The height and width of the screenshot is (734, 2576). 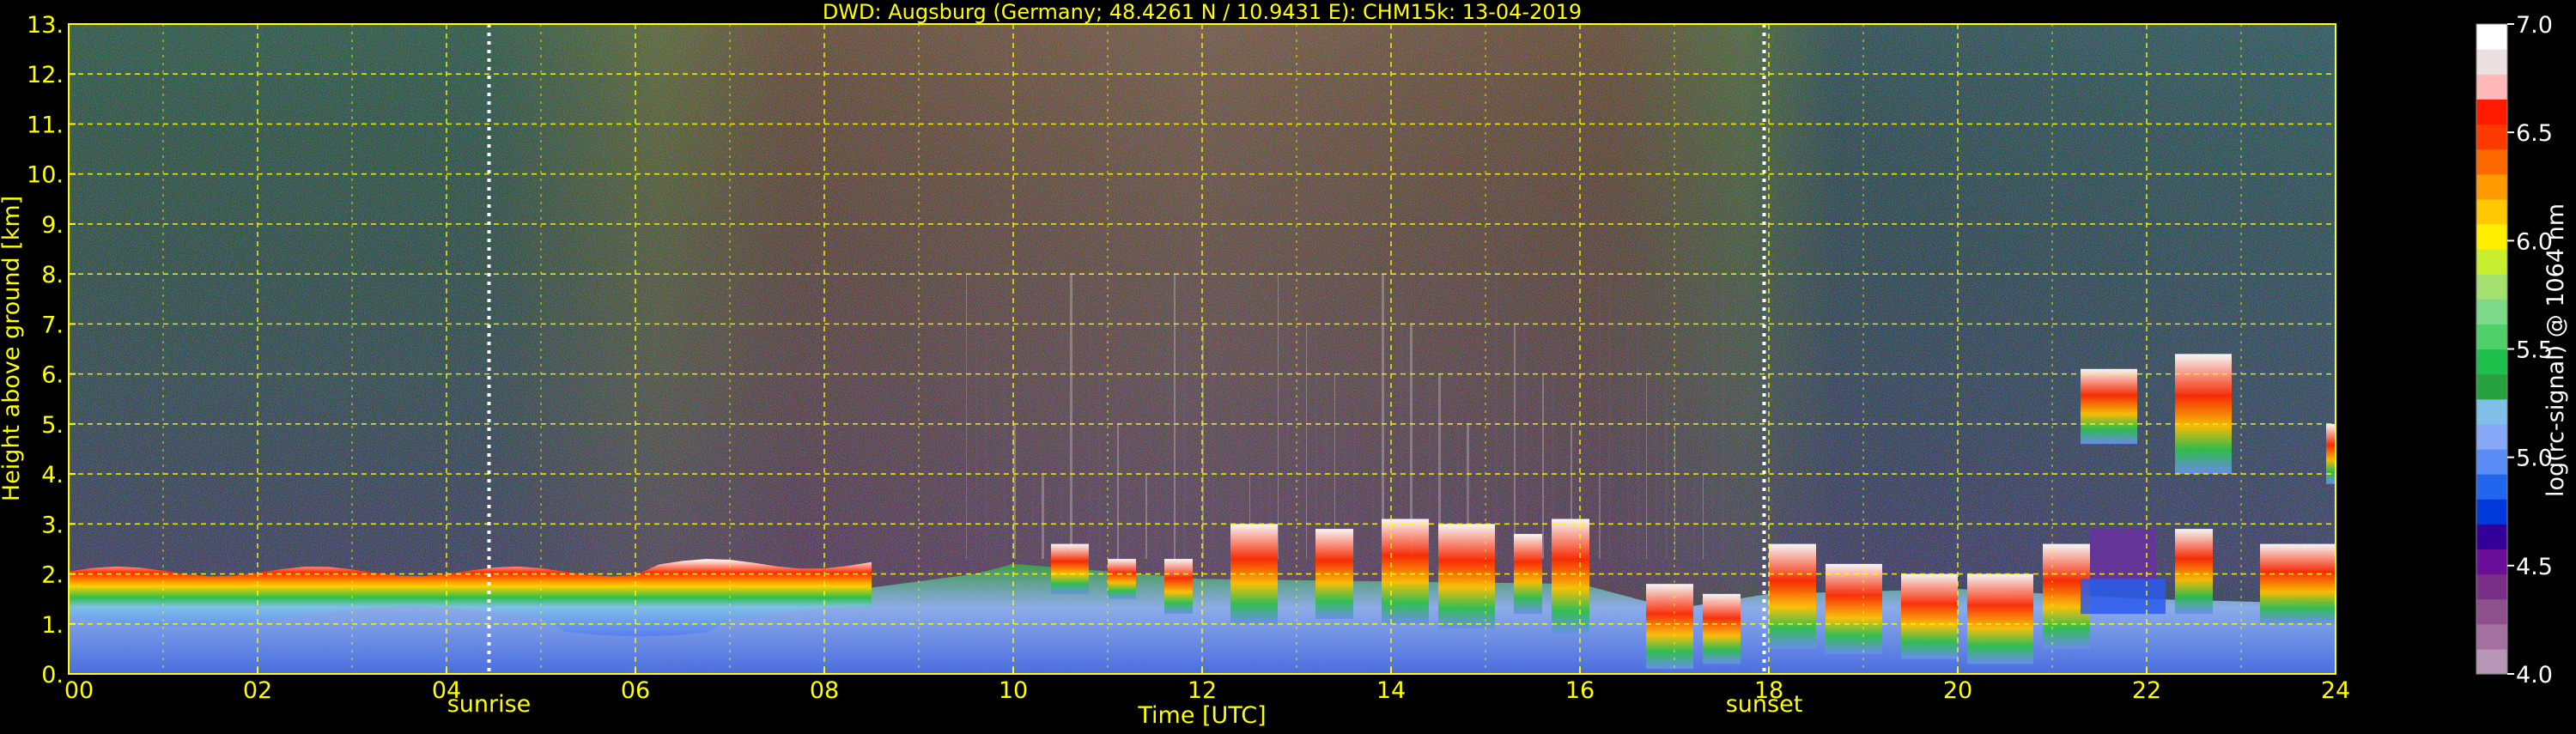 What do you see at coordinates (52, 426) in the screenshot?
I see `y-tick-label: 5.` at bounding box center [52, 426].